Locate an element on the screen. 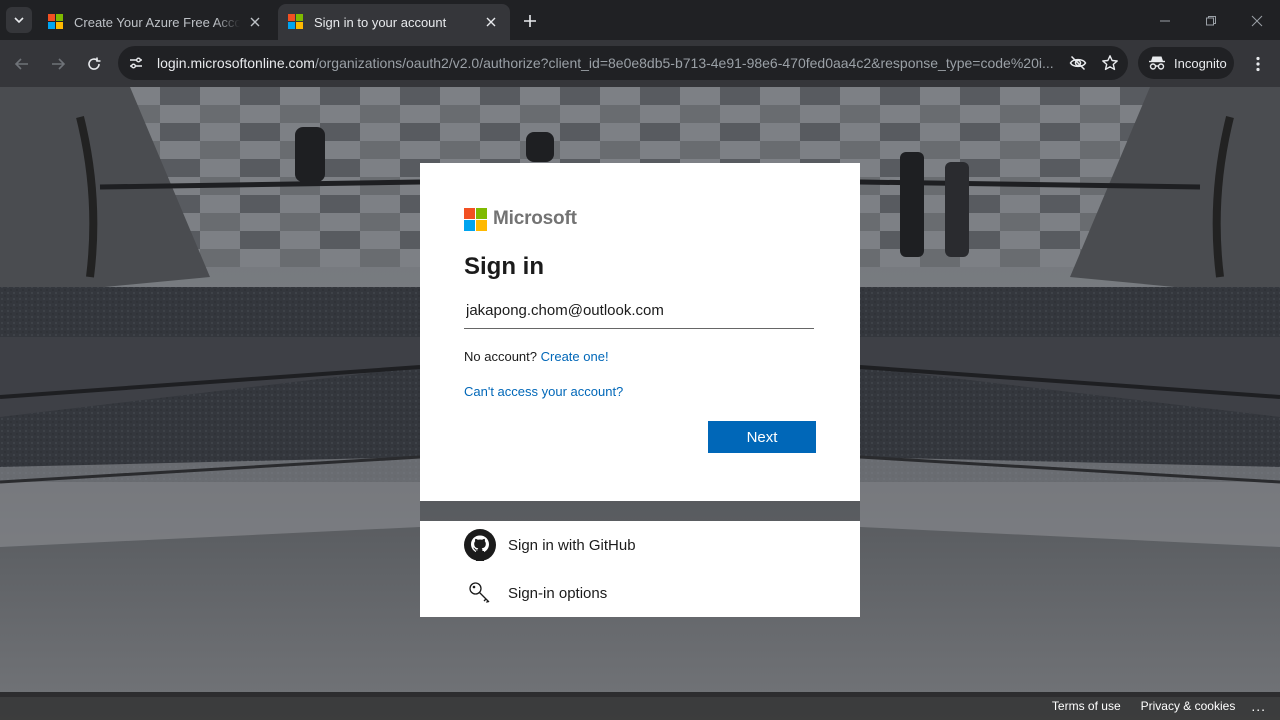  tab-search-button is located at coordinates (19, 20).